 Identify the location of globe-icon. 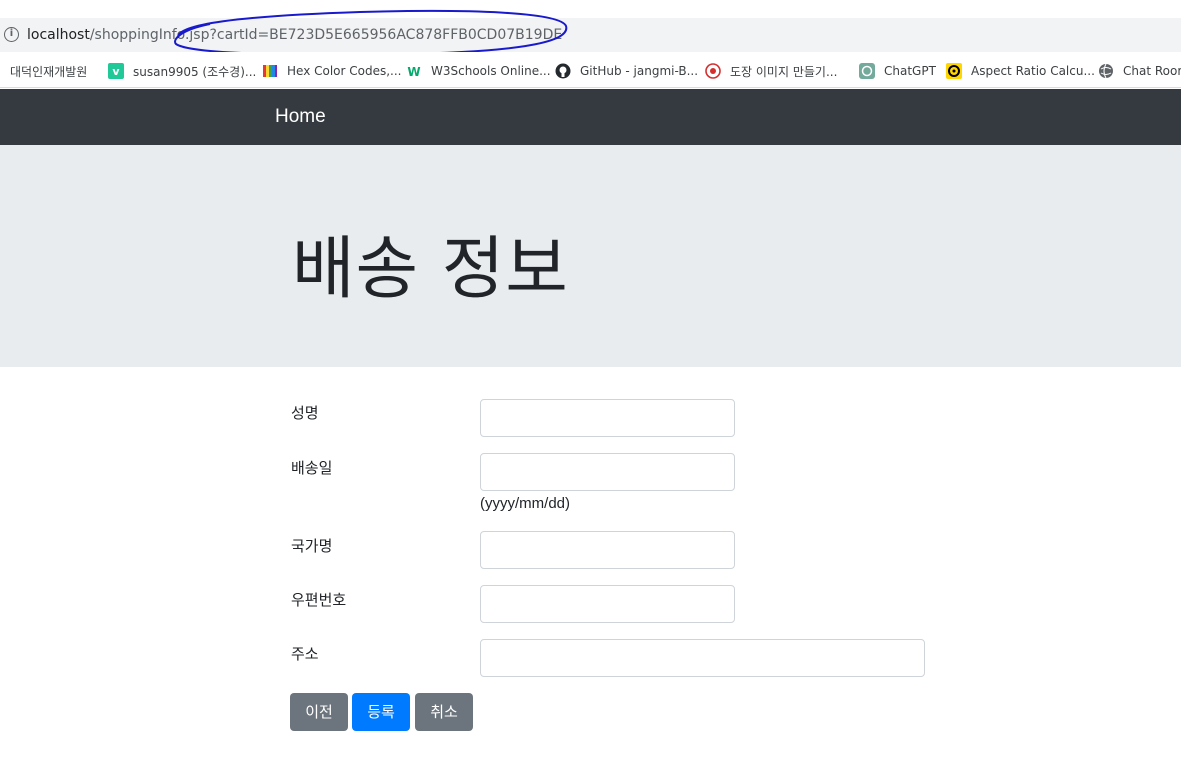
(1106, 71).